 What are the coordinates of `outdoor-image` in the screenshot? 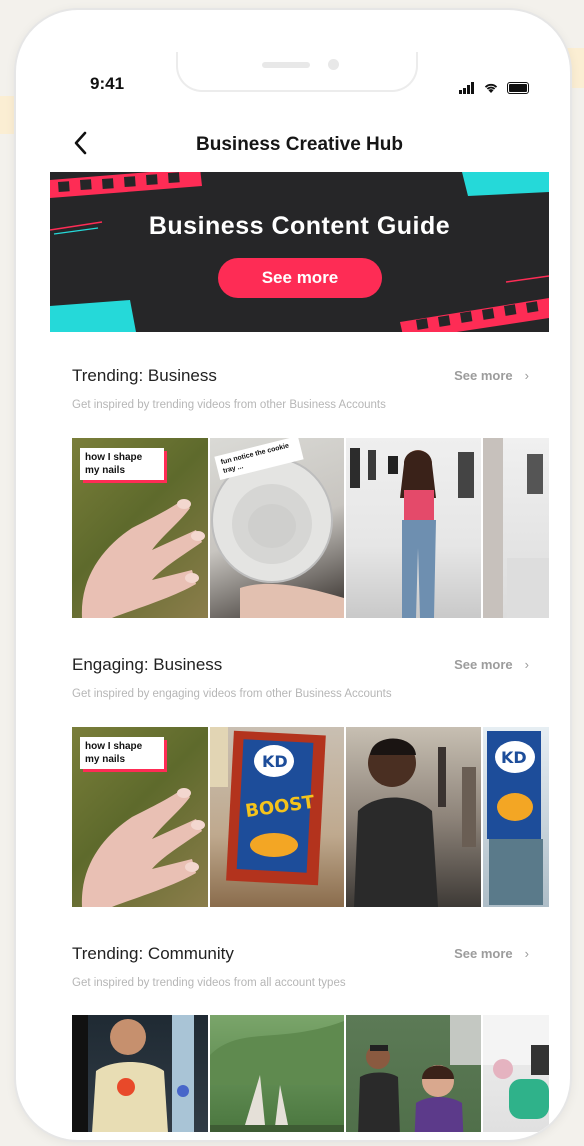 It's located at (277, 1076).